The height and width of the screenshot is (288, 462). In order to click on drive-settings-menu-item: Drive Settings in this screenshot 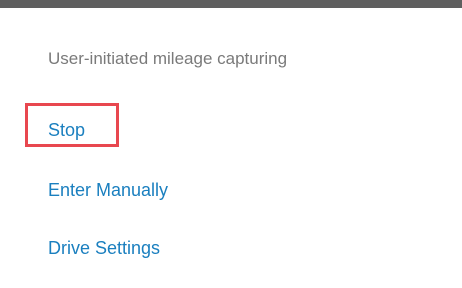, I will do `click(104, 248)`.